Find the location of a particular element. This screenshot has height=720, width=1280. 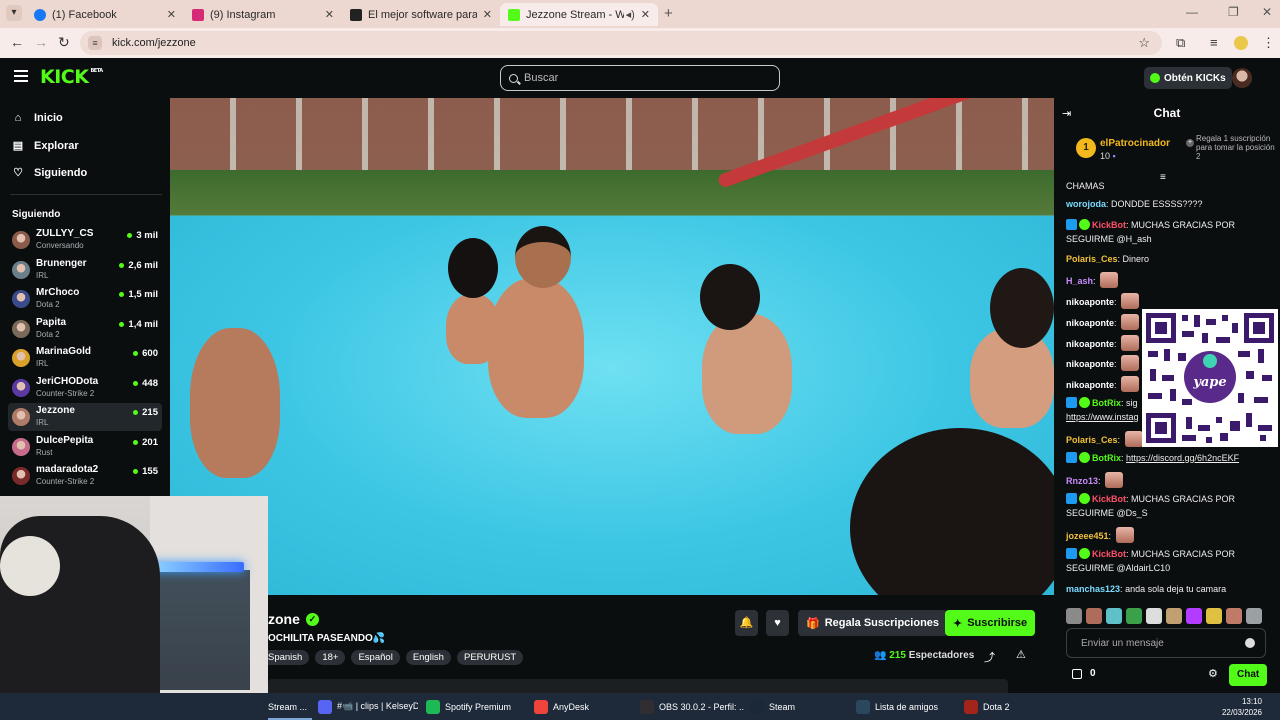

tab-search-icon: ▾ is located at coordinates (14, 13).